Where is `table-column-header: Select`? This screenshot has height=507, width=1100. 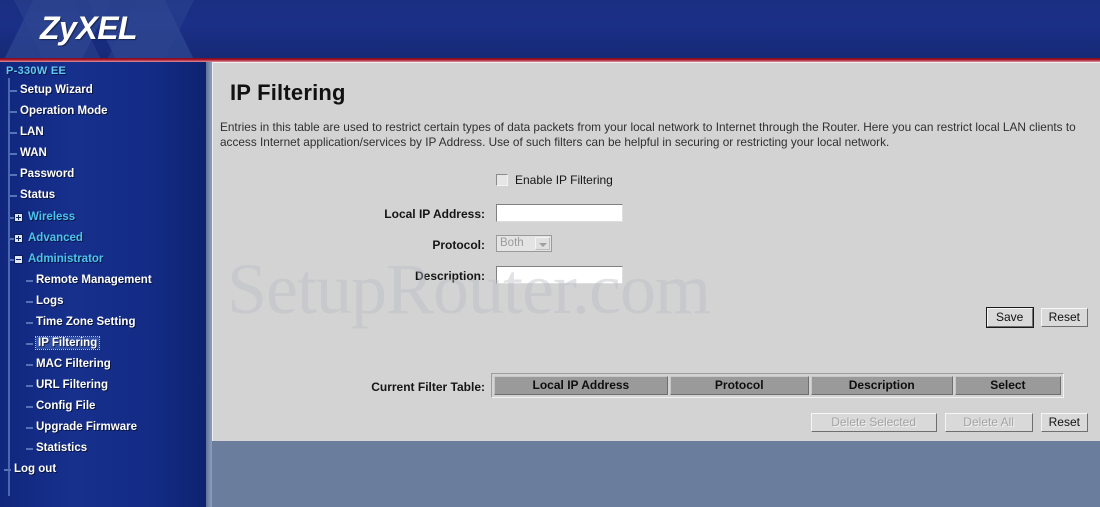
table-column-header: Select is located at coordinates (1007, 385).